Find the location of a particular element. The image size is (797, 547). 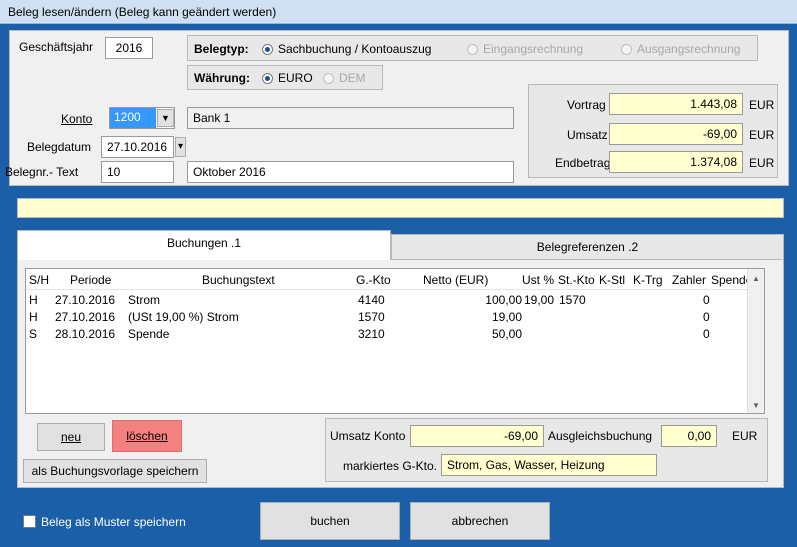

header-divider is located at coordinates (388, 289).